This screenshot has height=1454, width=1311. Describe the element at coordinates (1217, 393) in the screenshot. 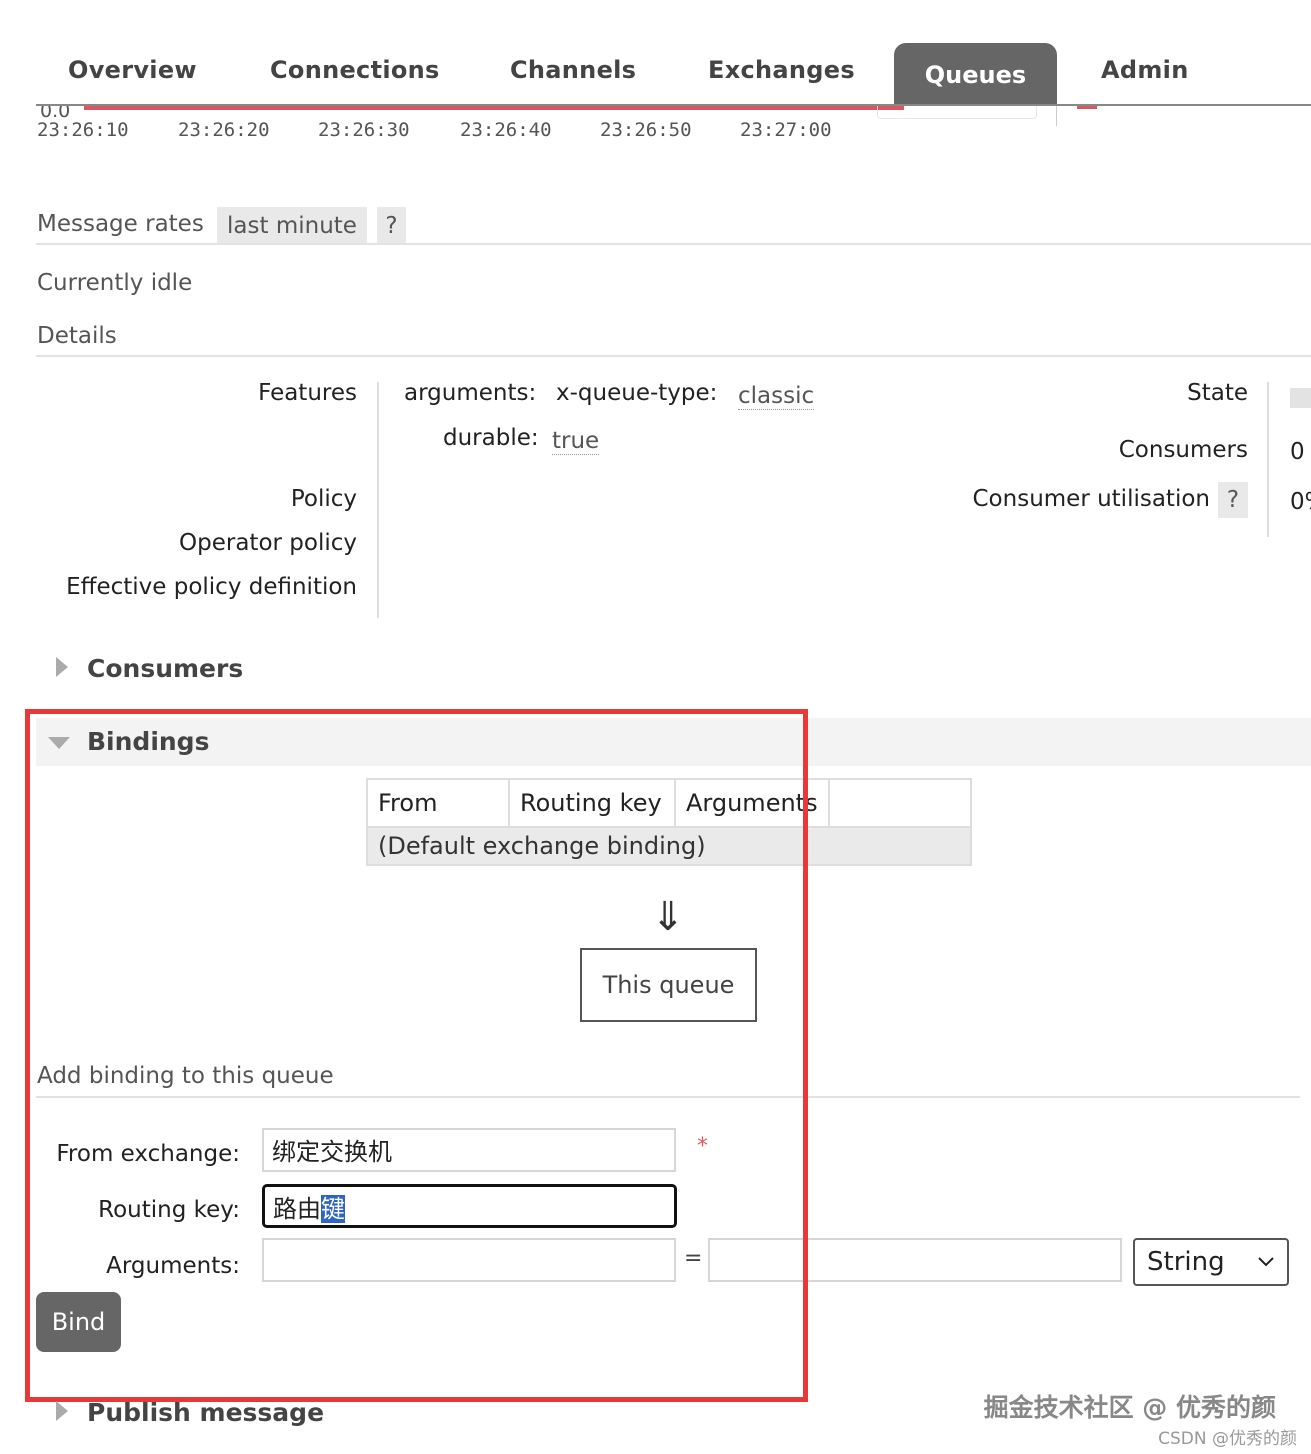

I see `state-label: State` at that location.